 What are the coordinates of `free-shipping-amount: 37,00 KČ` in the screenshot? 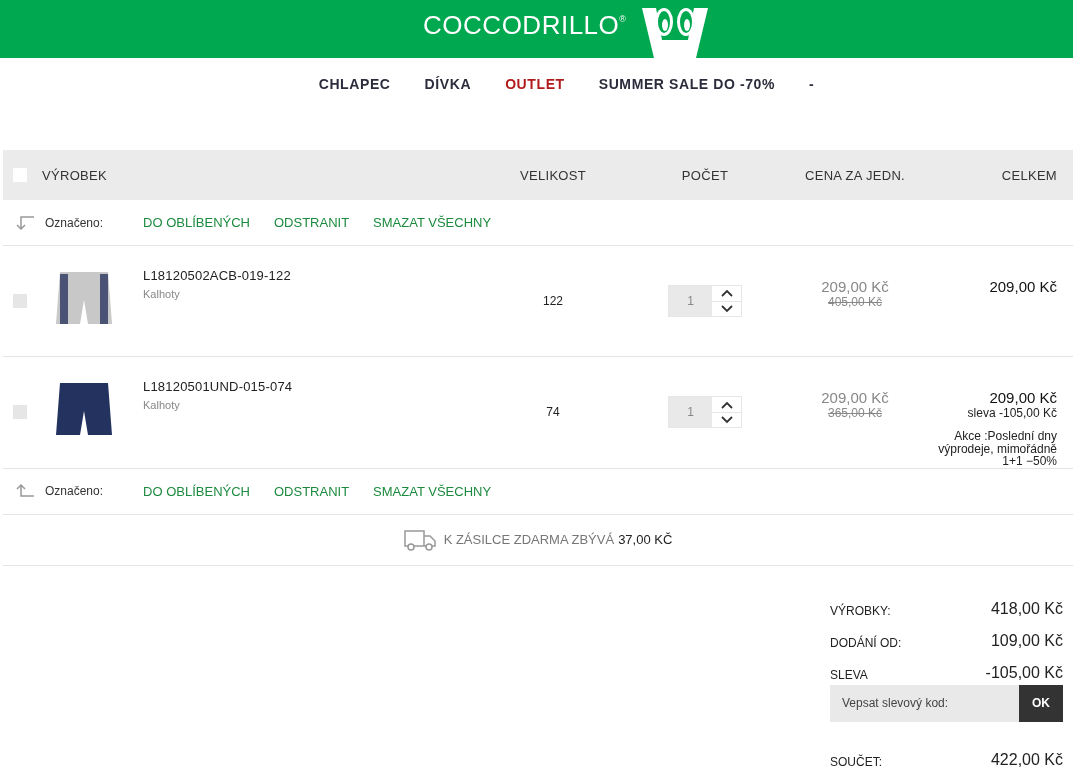 It's located at (645, 540).